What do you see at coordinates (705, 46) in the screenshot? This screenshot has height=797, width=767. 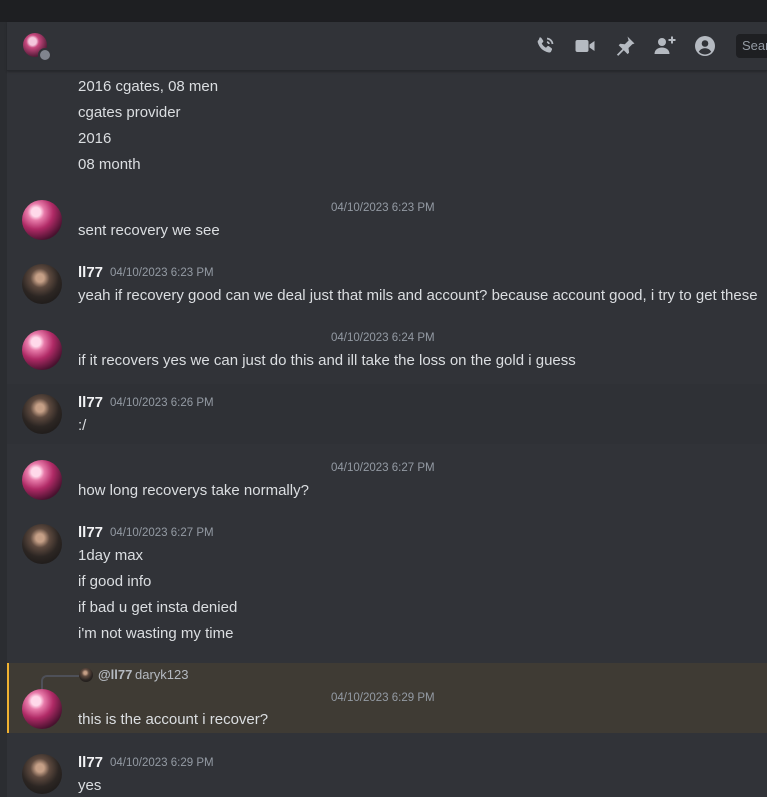 I see `user-profile-icon` at bounding box center [705, 46].